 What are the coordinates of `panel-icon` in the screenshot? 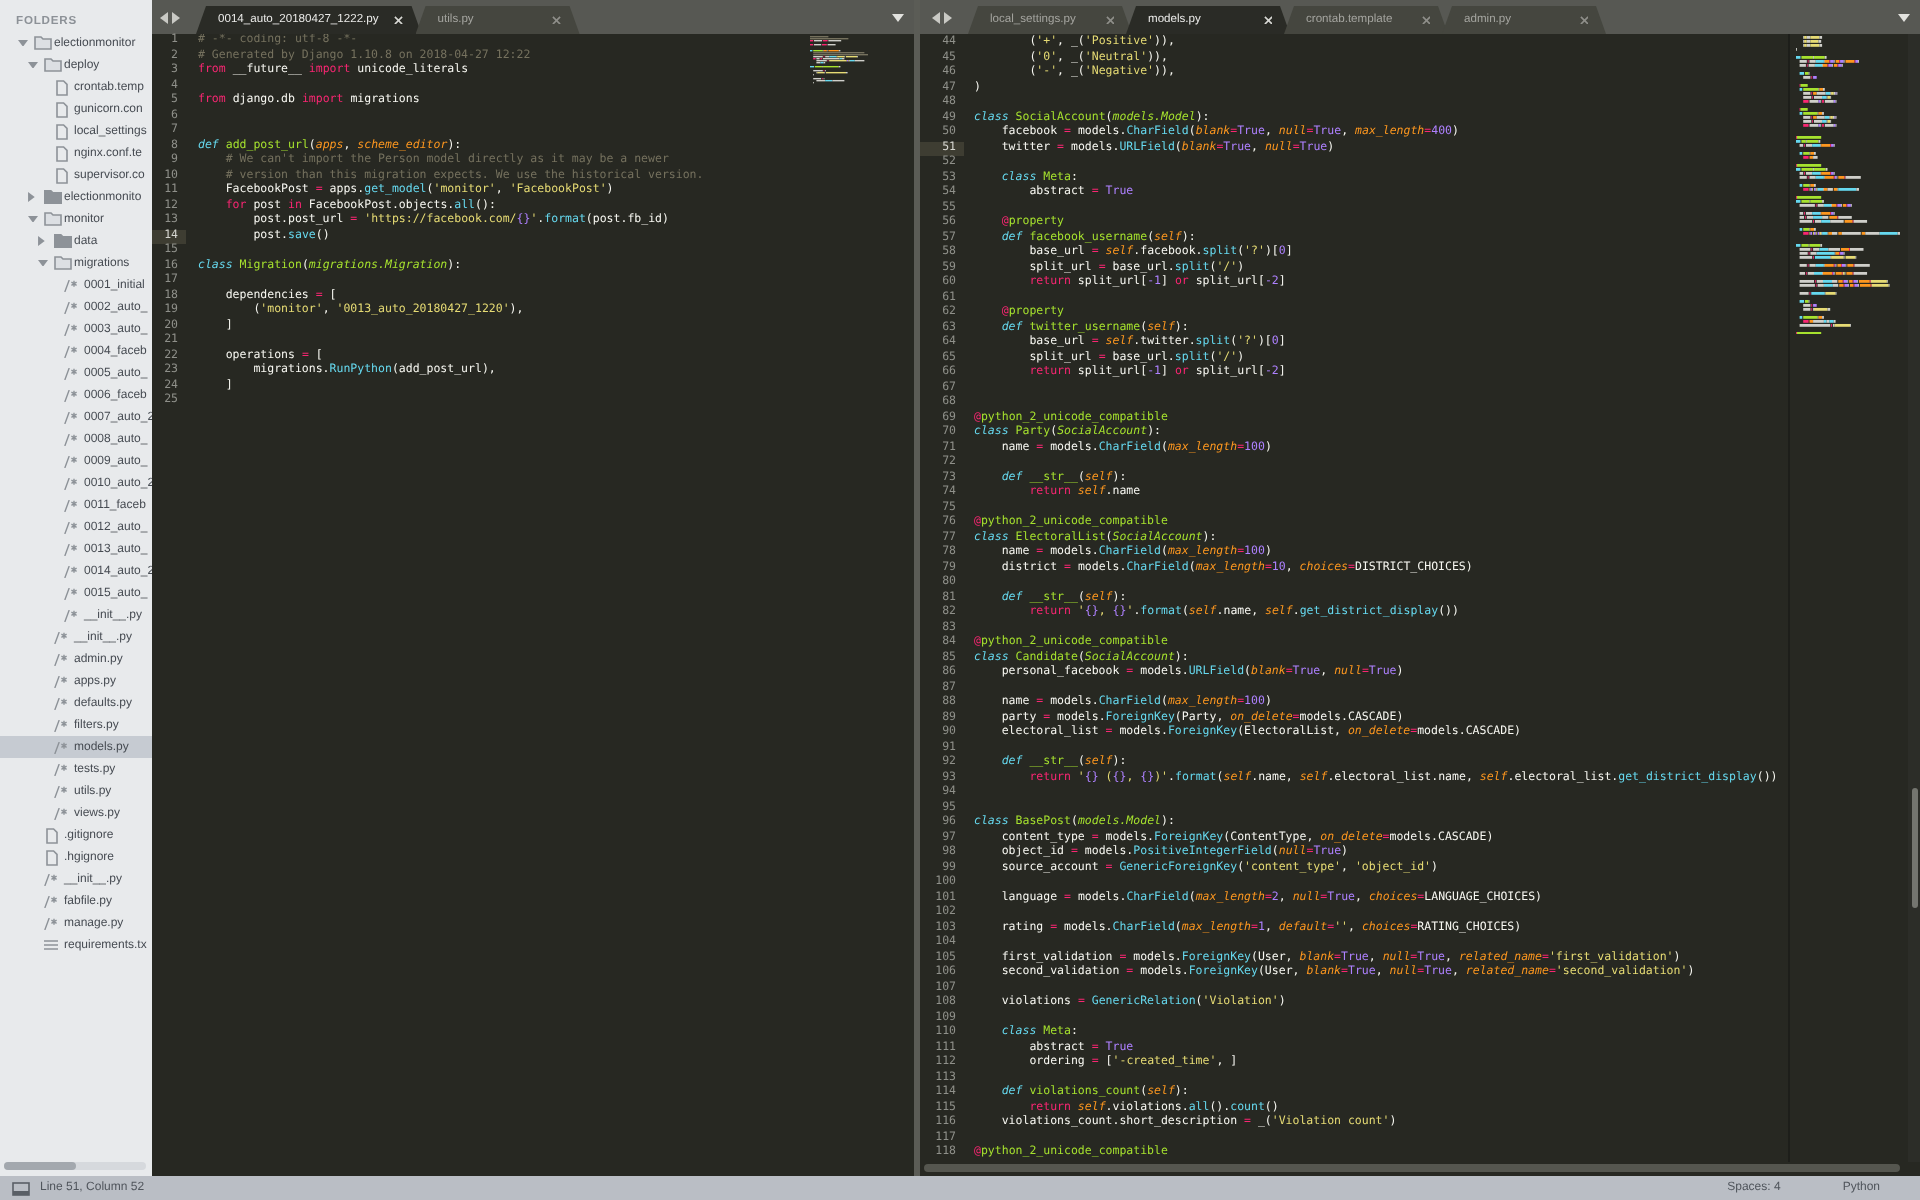 It's located at (21, 1188).